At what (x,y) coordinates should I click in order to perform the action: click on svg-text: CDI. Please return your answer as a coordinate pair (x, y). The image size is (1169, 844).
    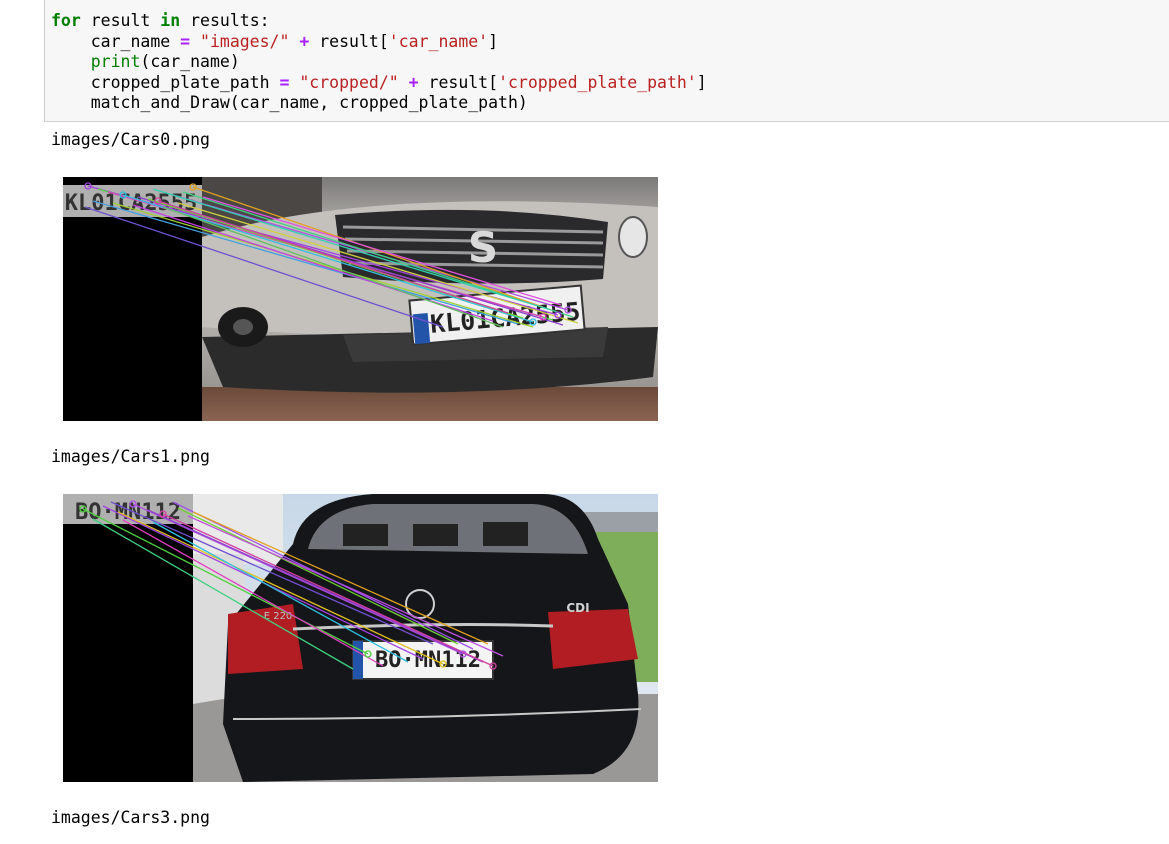
    Looking at the image, I should click on (577, 608).